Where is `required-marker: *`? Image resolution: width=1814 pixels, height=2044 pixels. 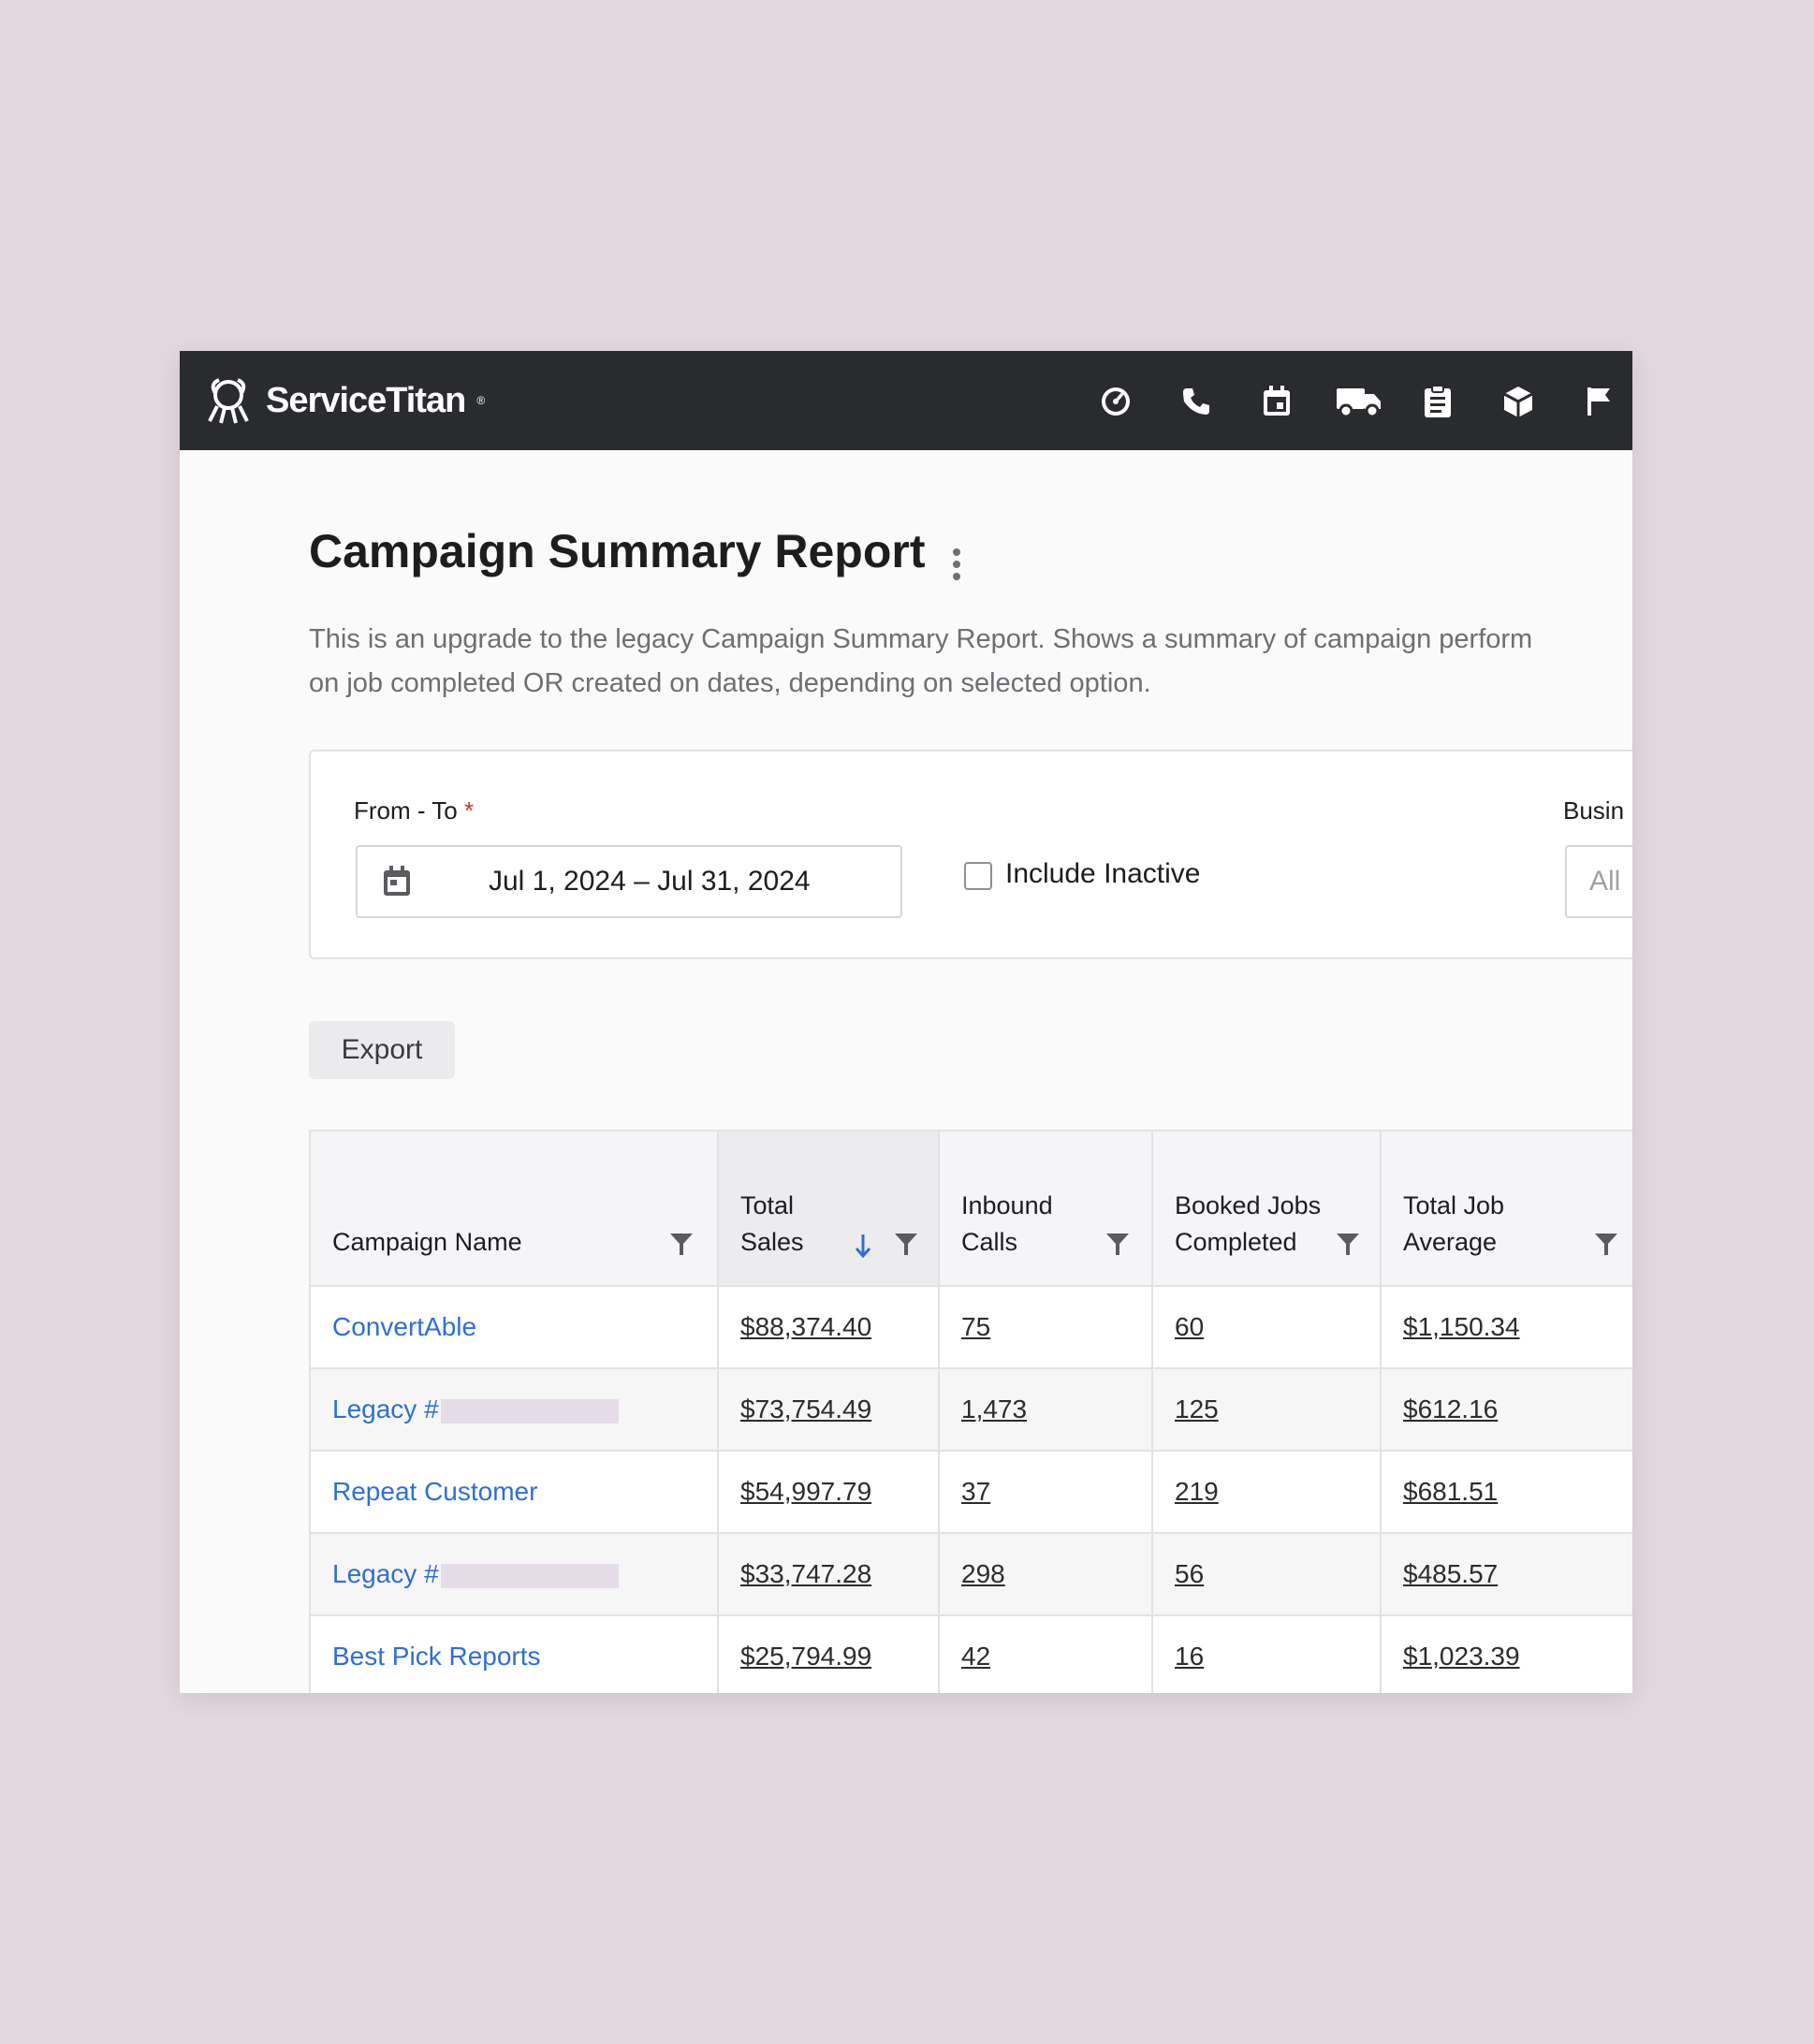 required-marker: * is located at coordinates (470, 810).